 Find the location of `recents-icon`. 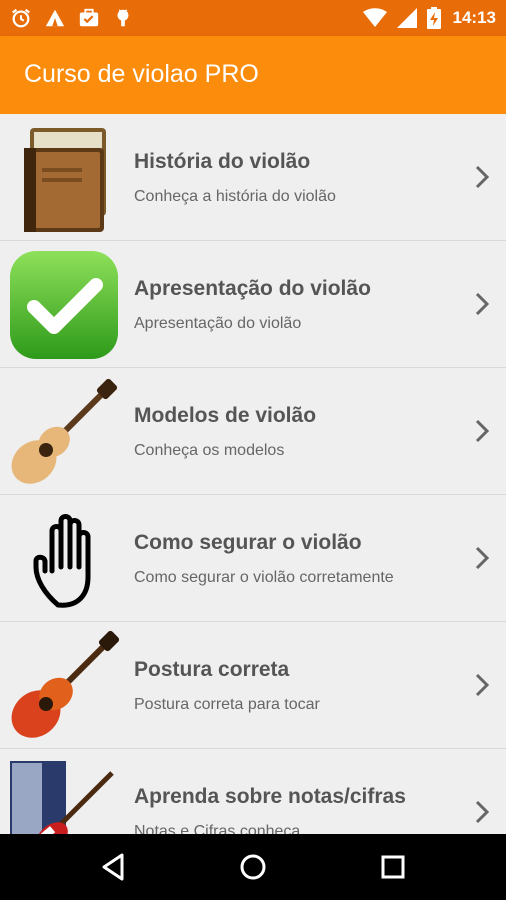

recents-icon is located at coordinates (393, 867).